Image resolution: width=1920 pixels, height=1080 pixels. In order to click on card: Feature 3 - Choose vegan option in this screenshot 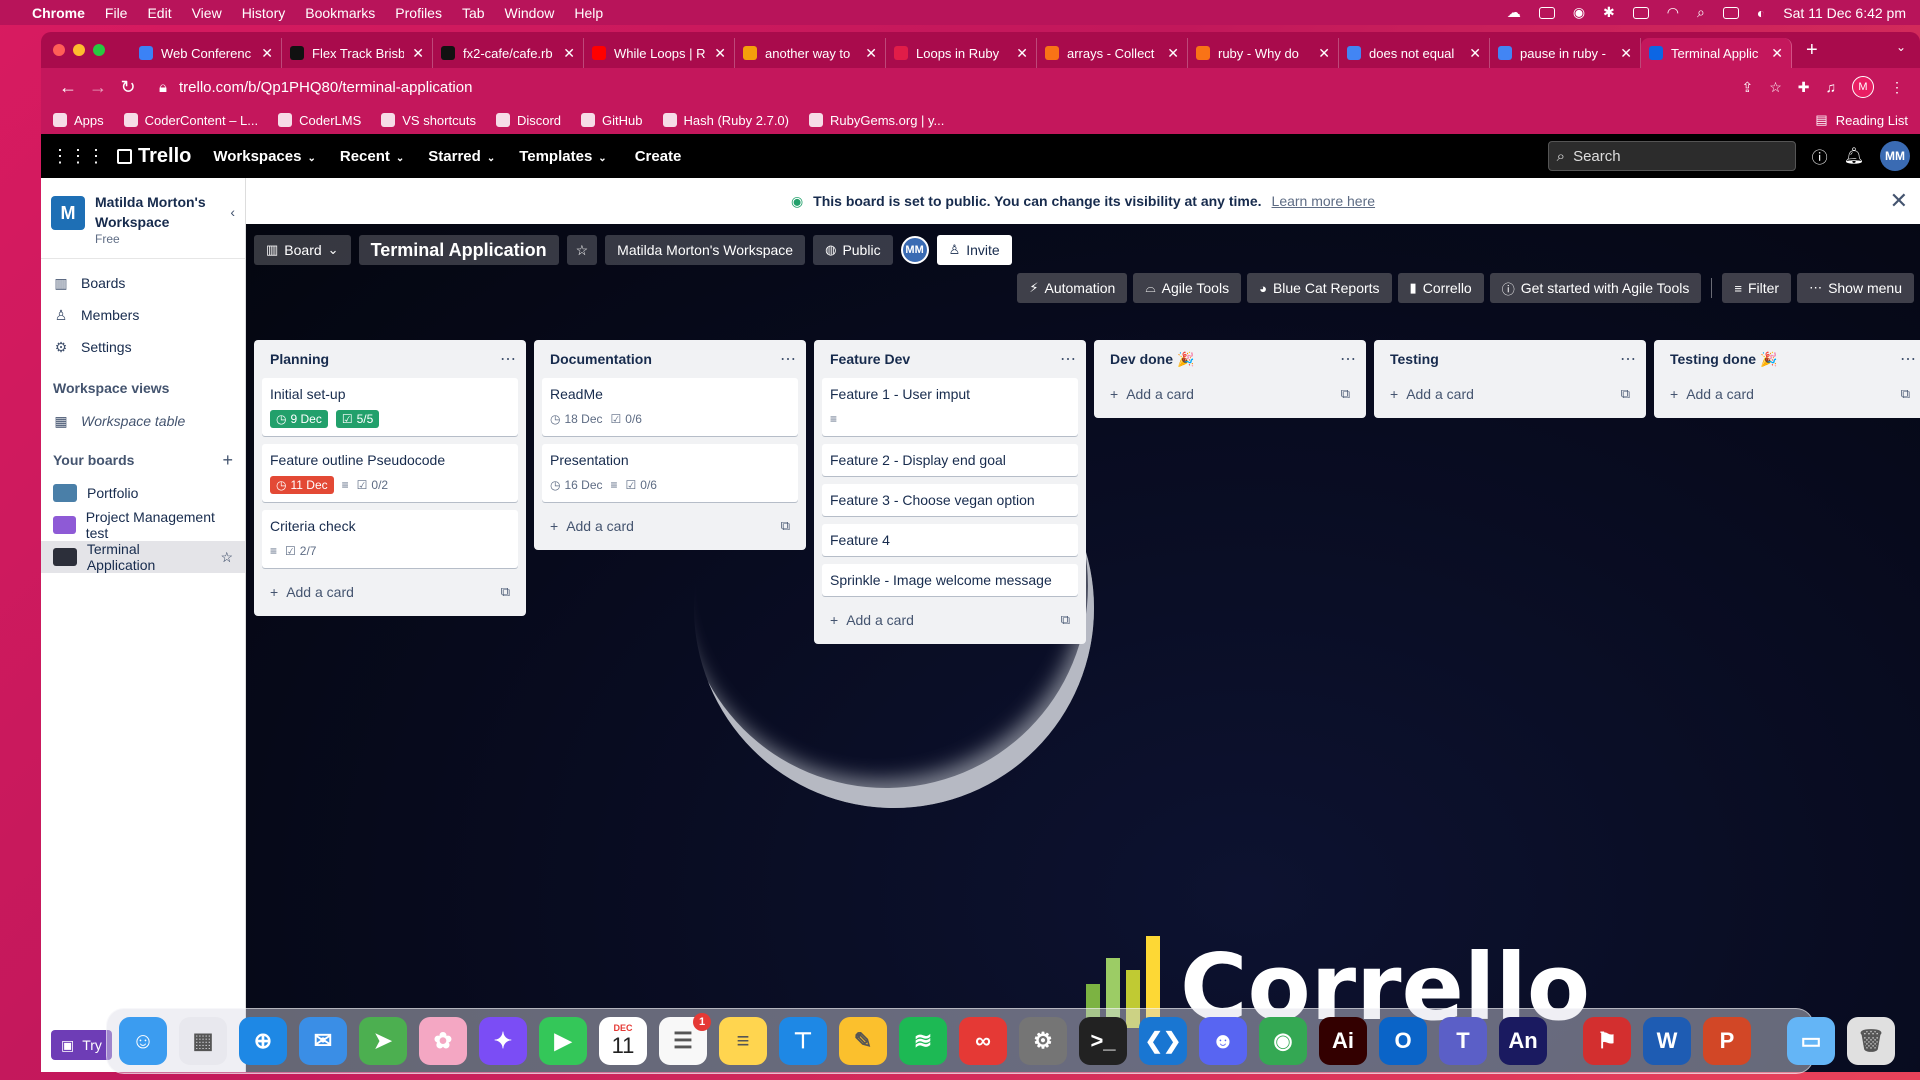, I will do `click(950, 500)`.